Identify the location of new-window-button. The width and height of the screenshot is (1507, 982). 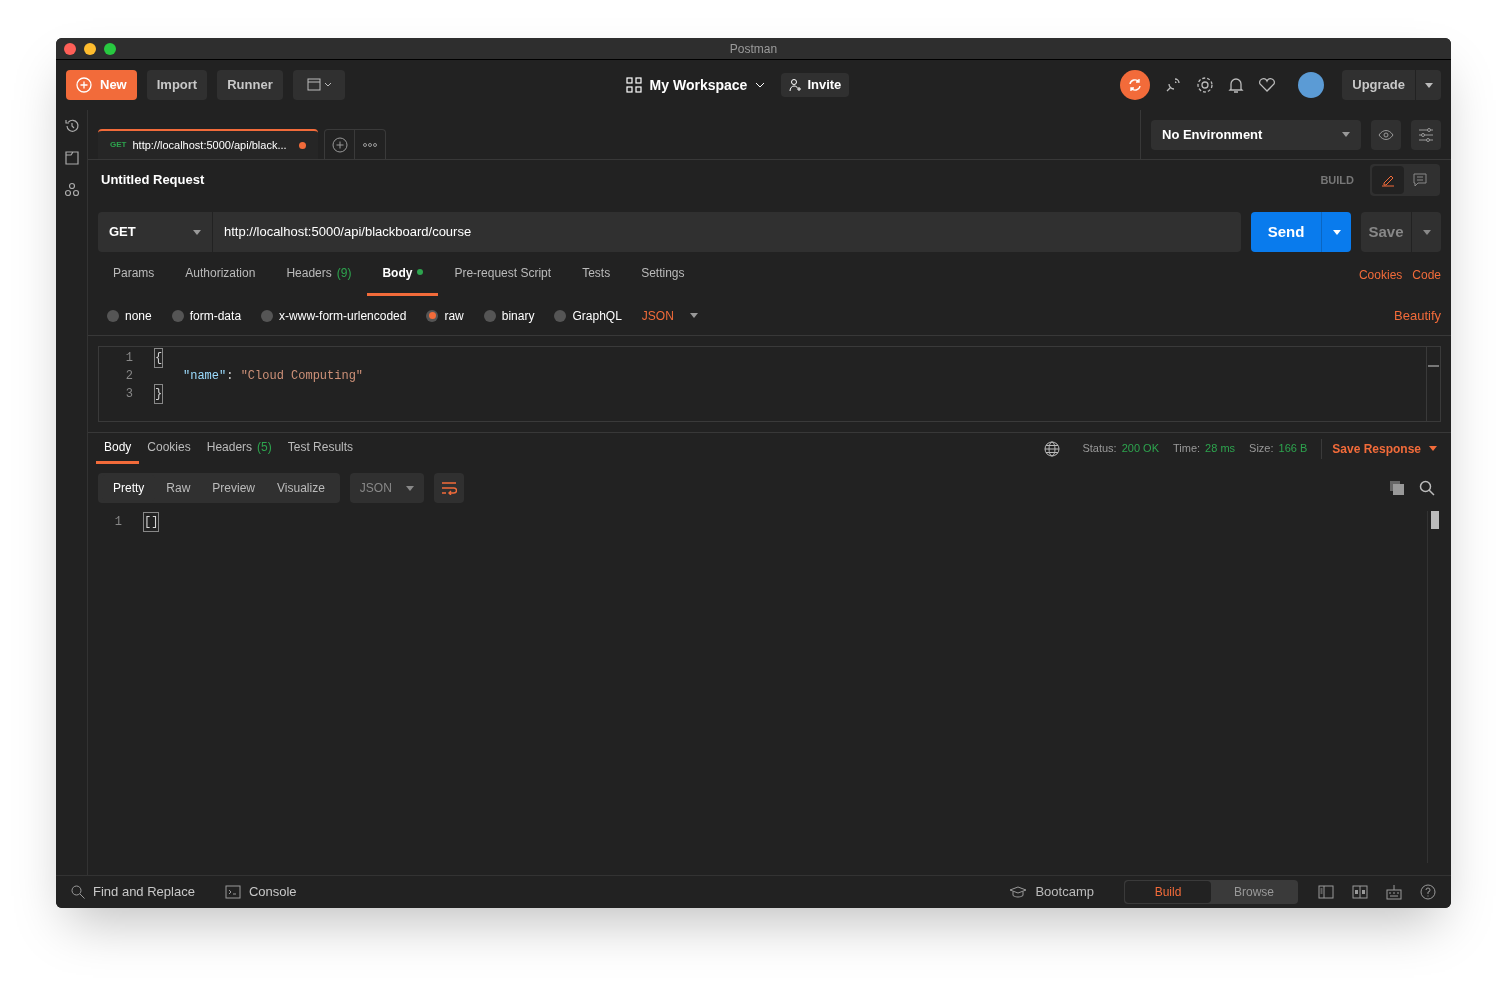
(318, 85).